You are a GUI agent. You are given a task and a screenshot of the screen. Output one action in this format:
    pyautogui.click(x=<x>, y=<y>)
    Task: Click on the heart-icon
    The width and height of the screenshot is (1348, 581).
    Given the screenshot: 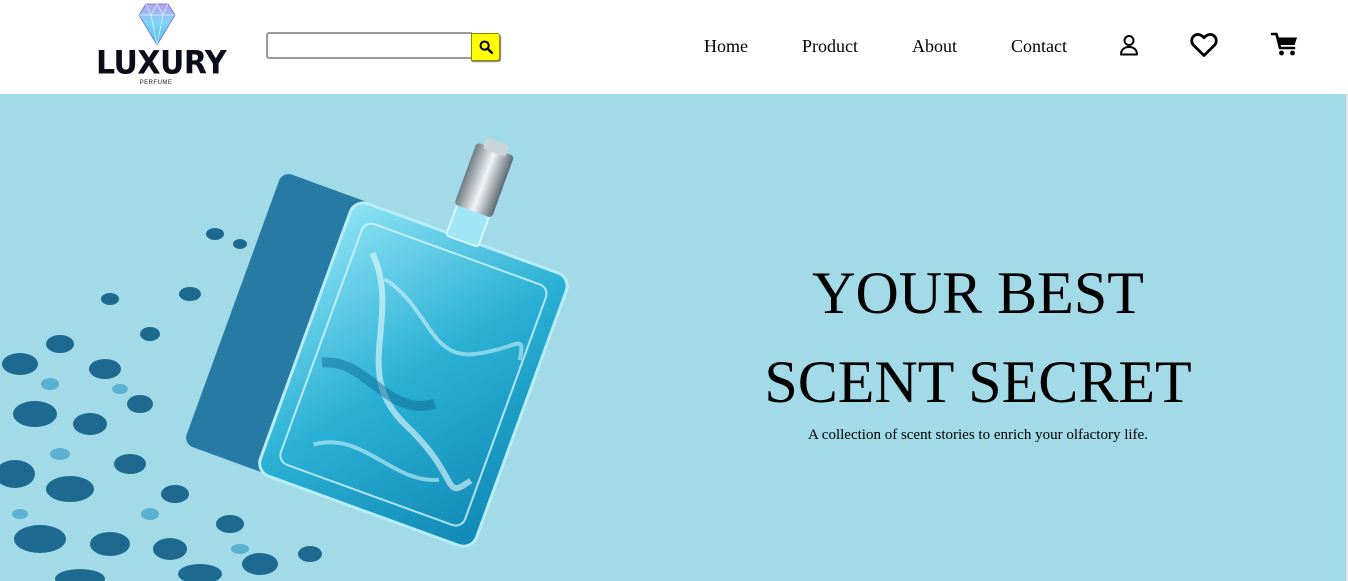 What is the action you would take?
    pyautogui.click(x=1204, y=45)
    